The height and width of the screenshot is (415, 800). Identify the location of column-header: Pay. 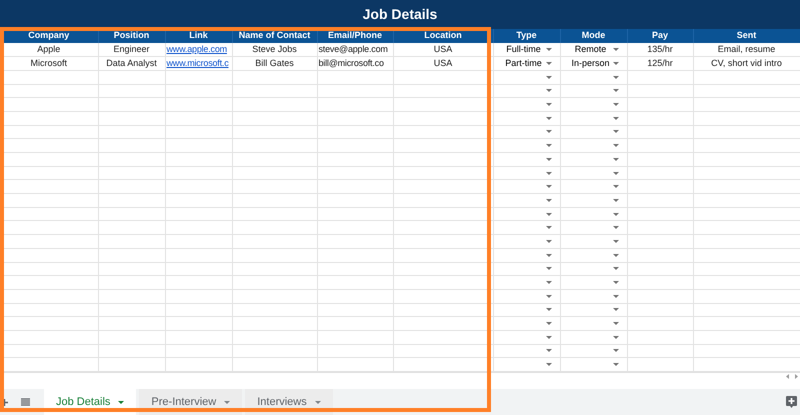
(660, 36).